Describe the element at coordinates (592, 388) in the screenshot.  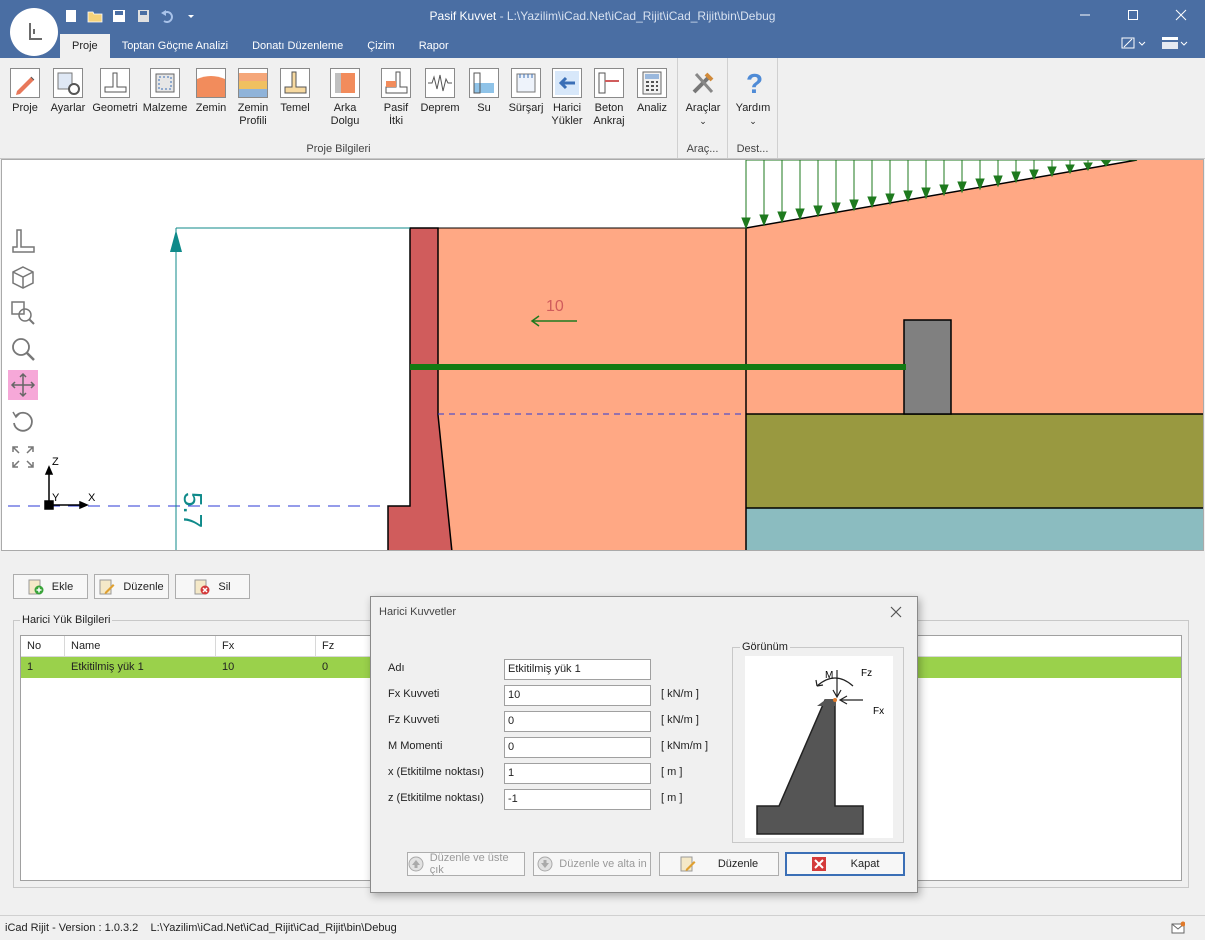
I see `backfill-soil` at that location.